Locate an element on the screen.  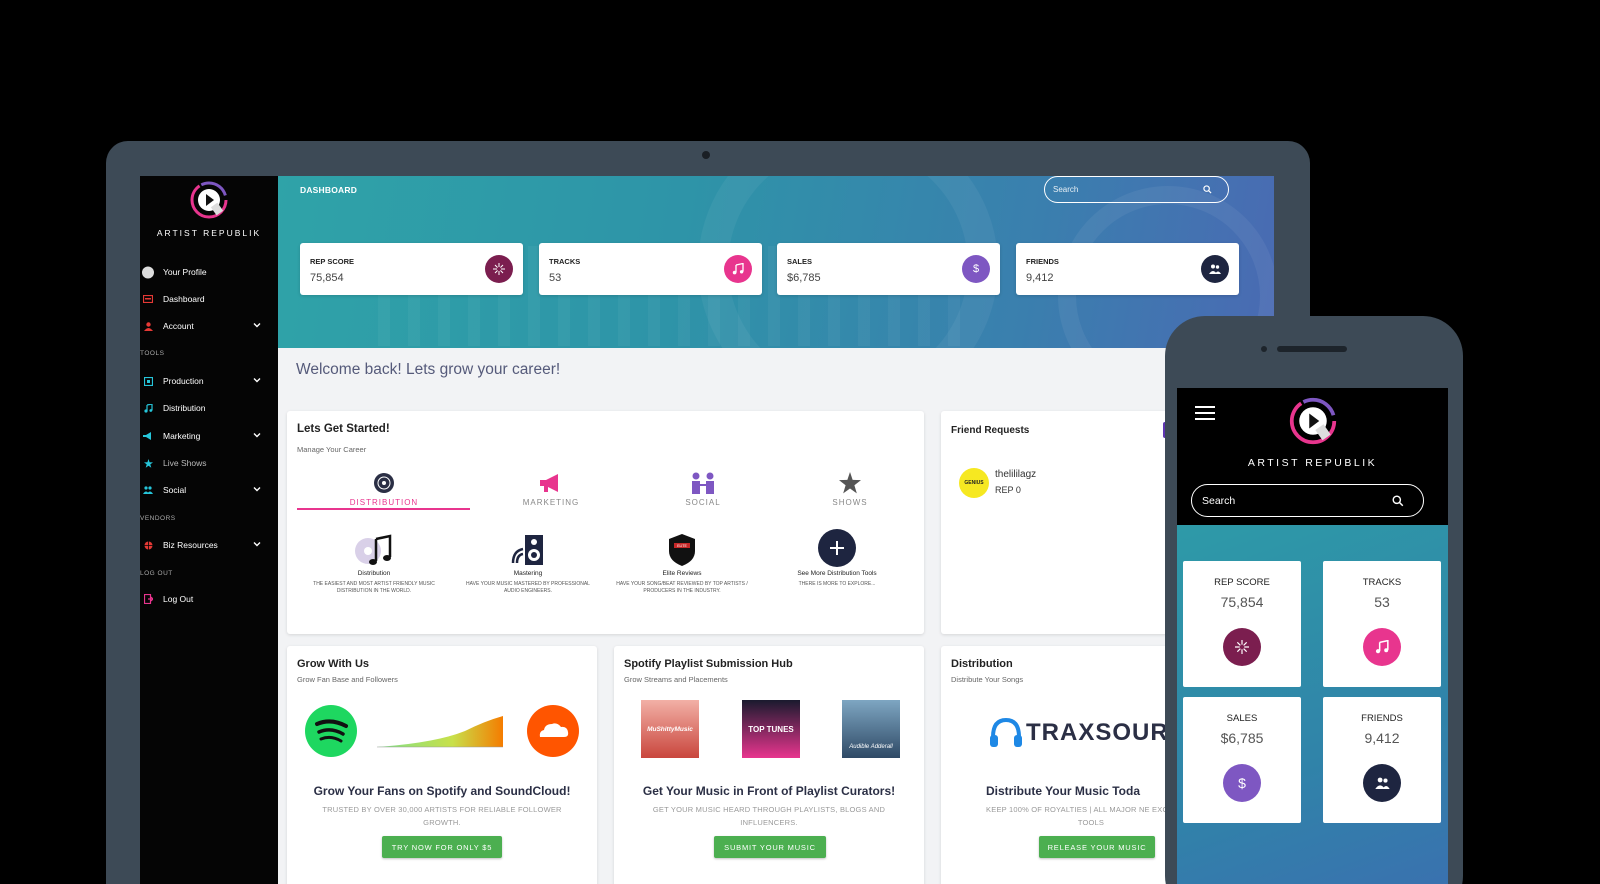
tool-name: Distribution is located at coordinates (374, 573).